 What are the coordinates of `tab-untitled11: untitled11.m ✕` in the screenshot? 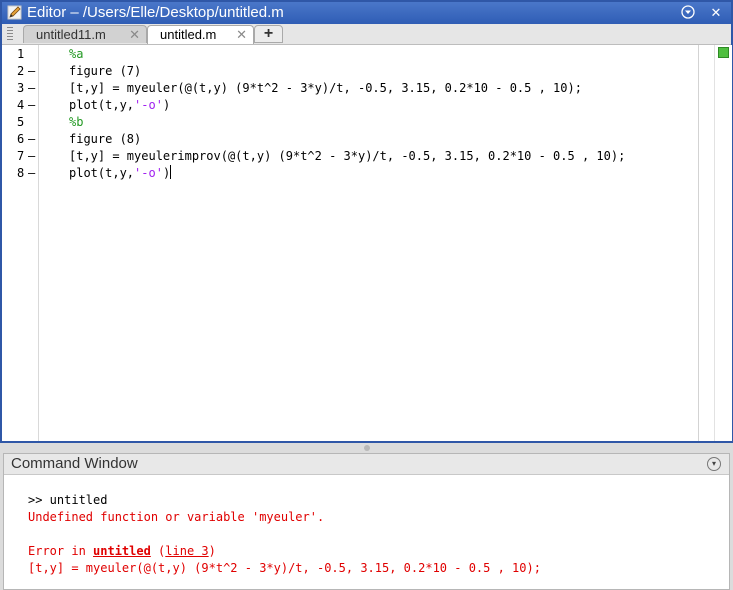 It's located at (85, 34).